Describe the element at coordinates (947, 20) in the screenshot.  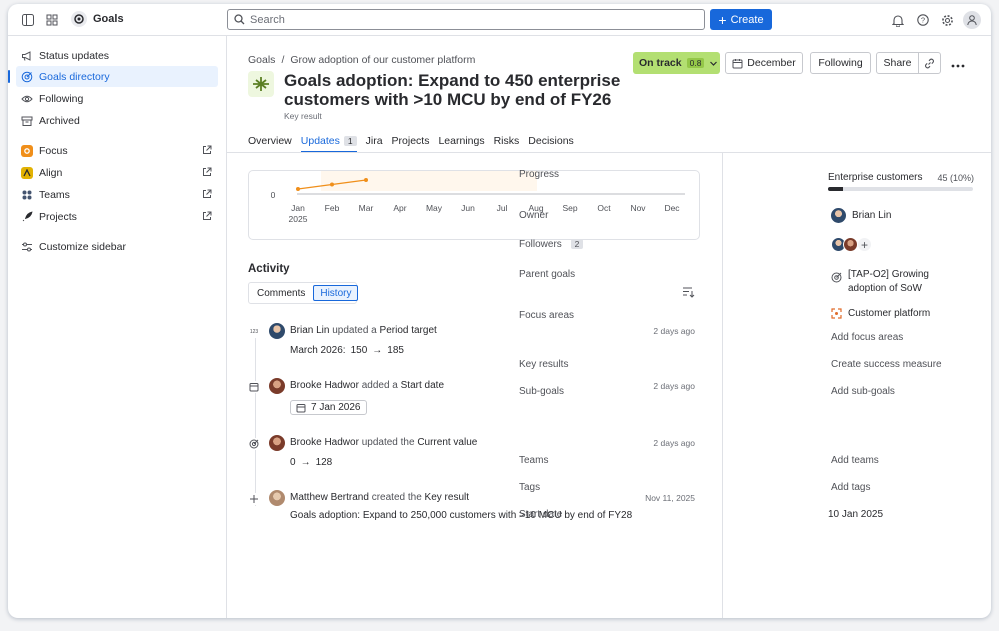
I see `settings-gear-icon` at that location.